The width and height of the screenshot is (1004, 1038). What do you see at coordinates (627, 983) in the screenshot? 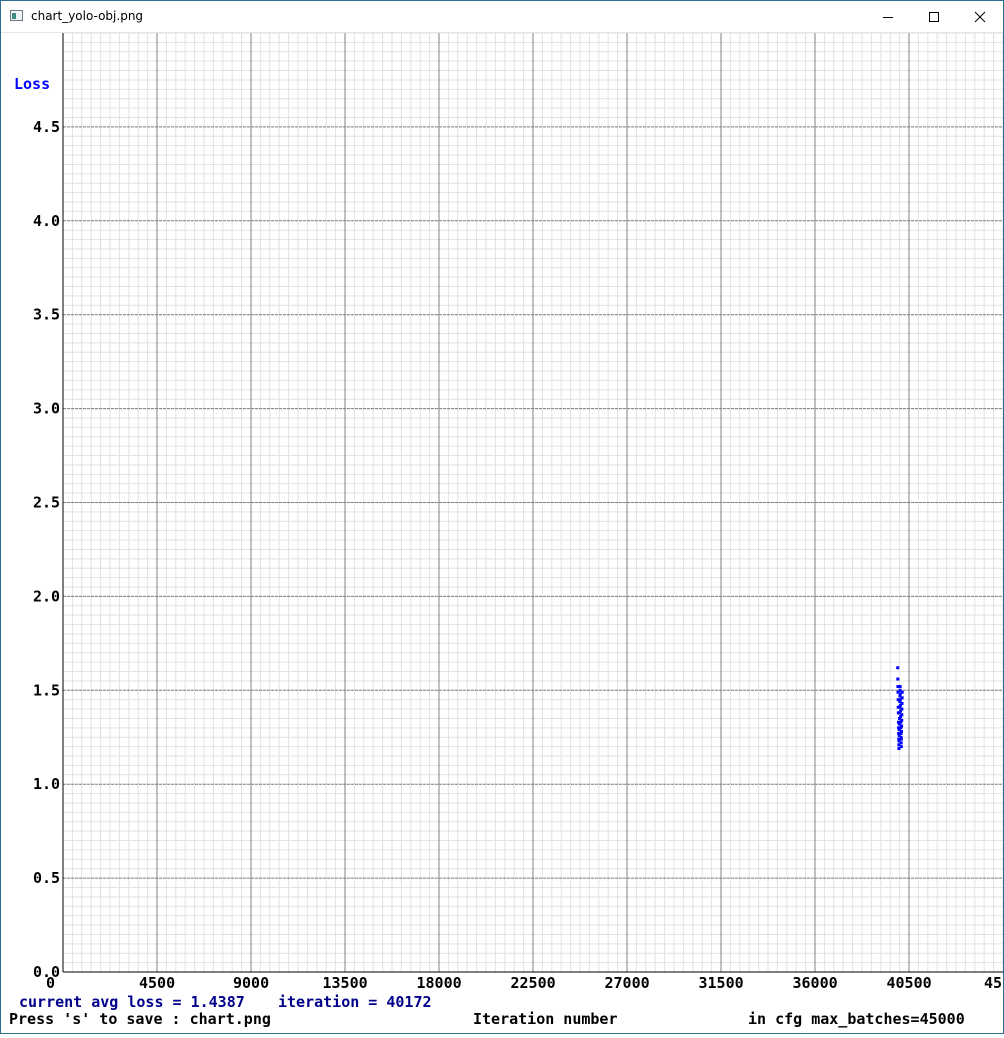
I see `x-tick-label: 27000` at bounding box center [627, 983].